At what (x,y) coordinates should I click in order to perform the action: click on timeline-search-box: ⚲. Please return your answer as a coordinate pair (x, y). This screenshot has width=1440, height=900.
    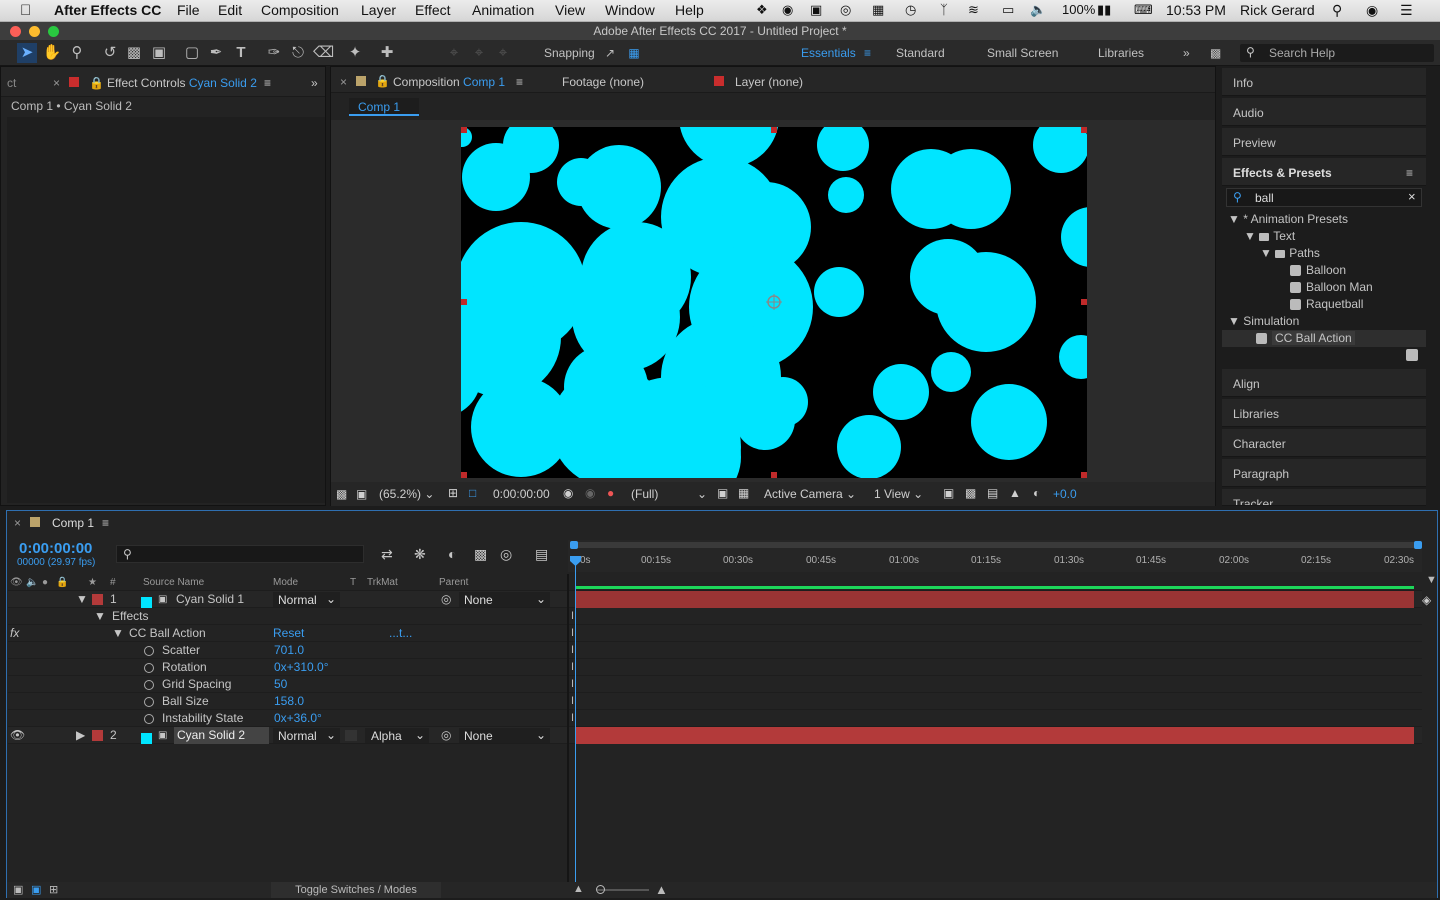
    Looking at the image, I should click on (240, 554).